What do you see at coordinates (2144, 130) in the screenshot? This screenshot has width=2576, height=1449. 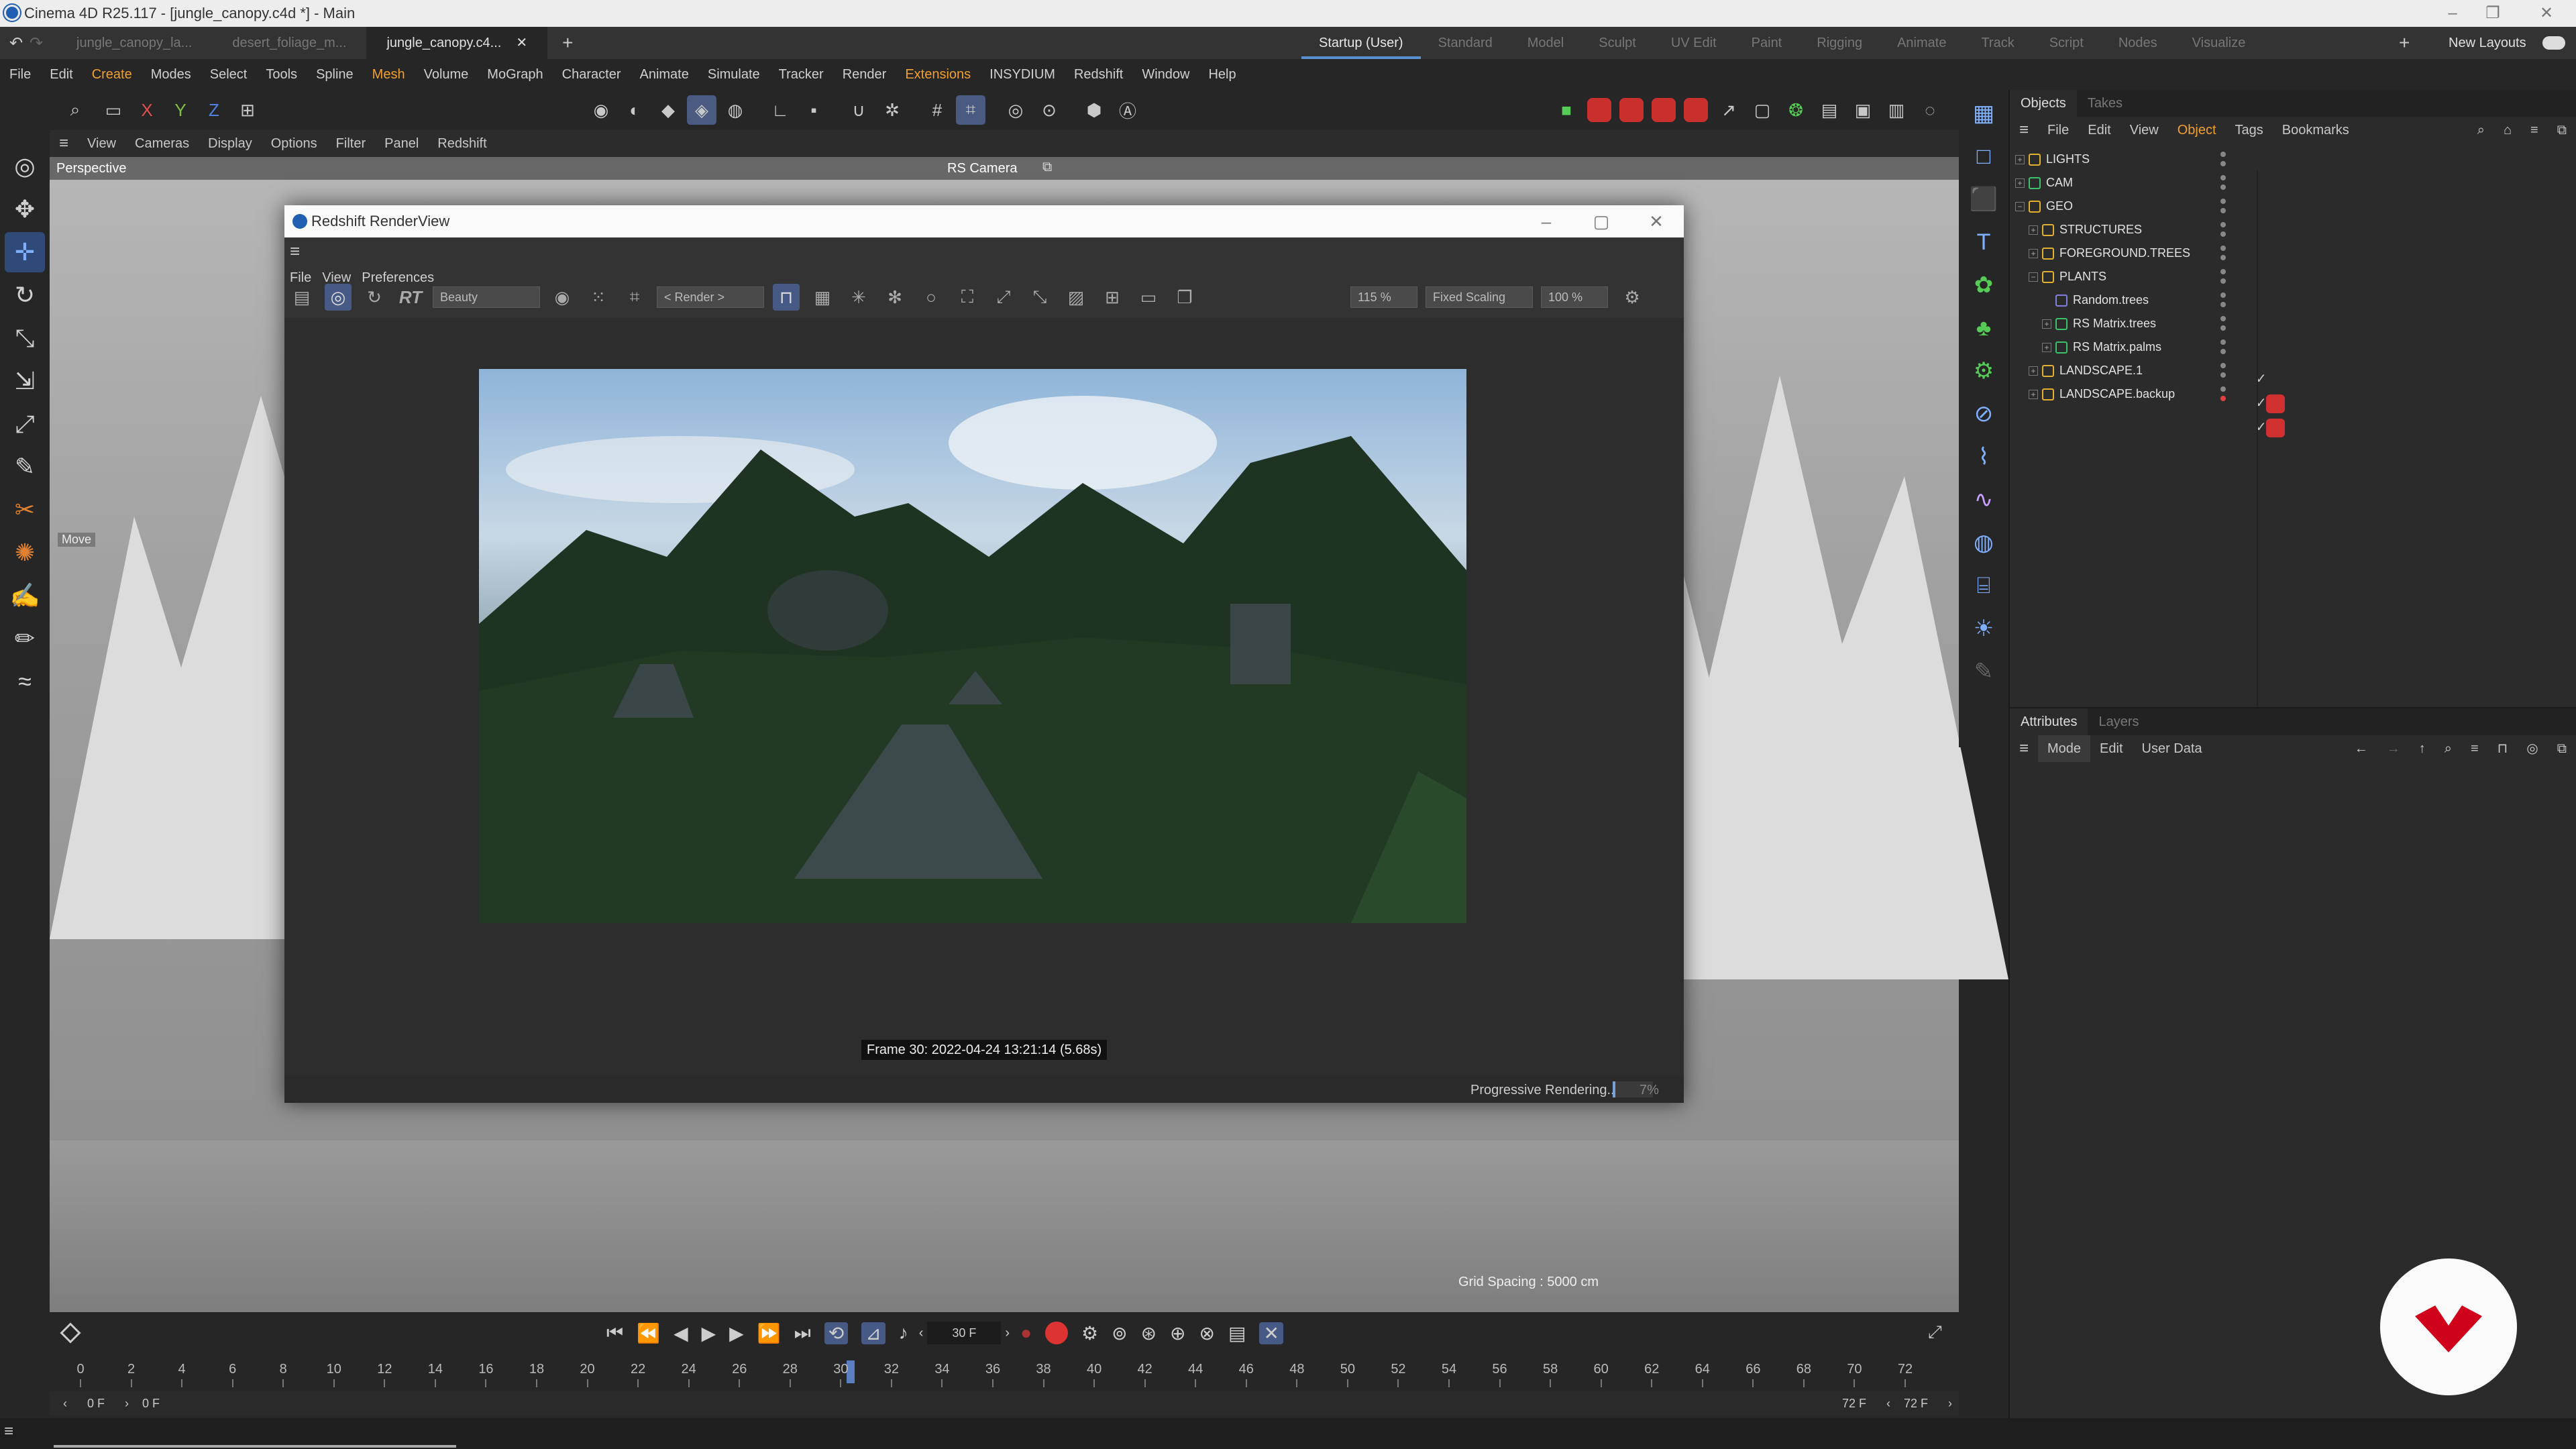 I see `objects-menu-item: View` at bounding box center [2144, 130].